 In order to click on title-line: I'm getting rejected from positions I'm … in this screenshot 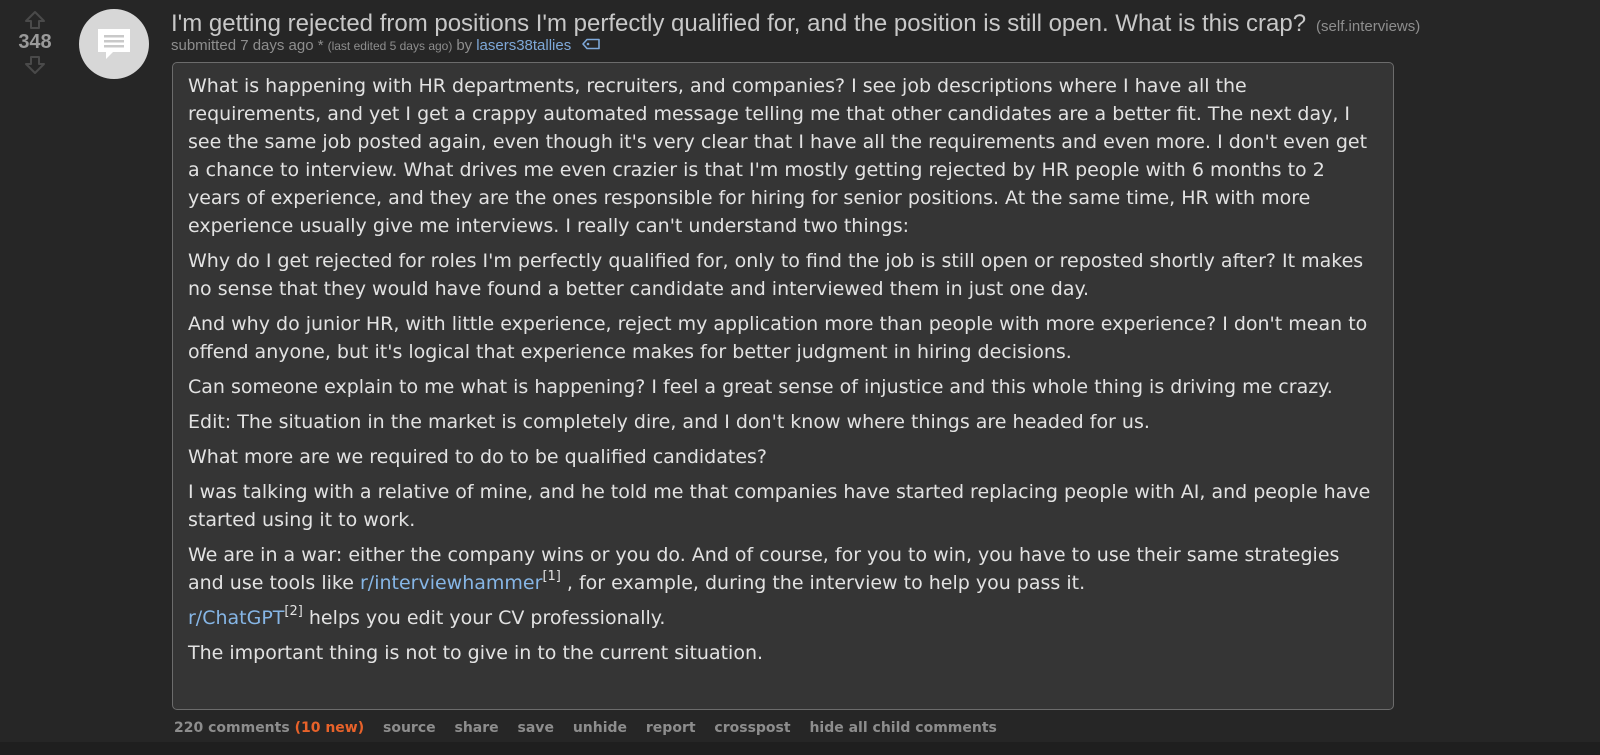, I will do `click(881, 24)`.